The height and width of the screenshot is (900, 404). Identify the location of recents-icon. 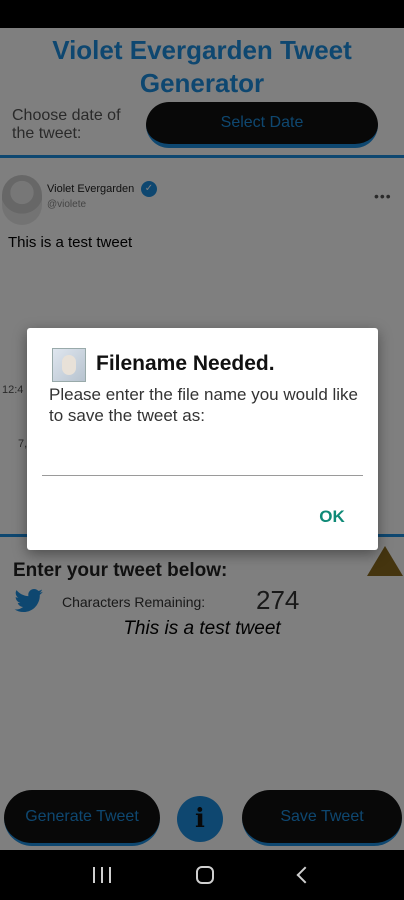
(101, 875).